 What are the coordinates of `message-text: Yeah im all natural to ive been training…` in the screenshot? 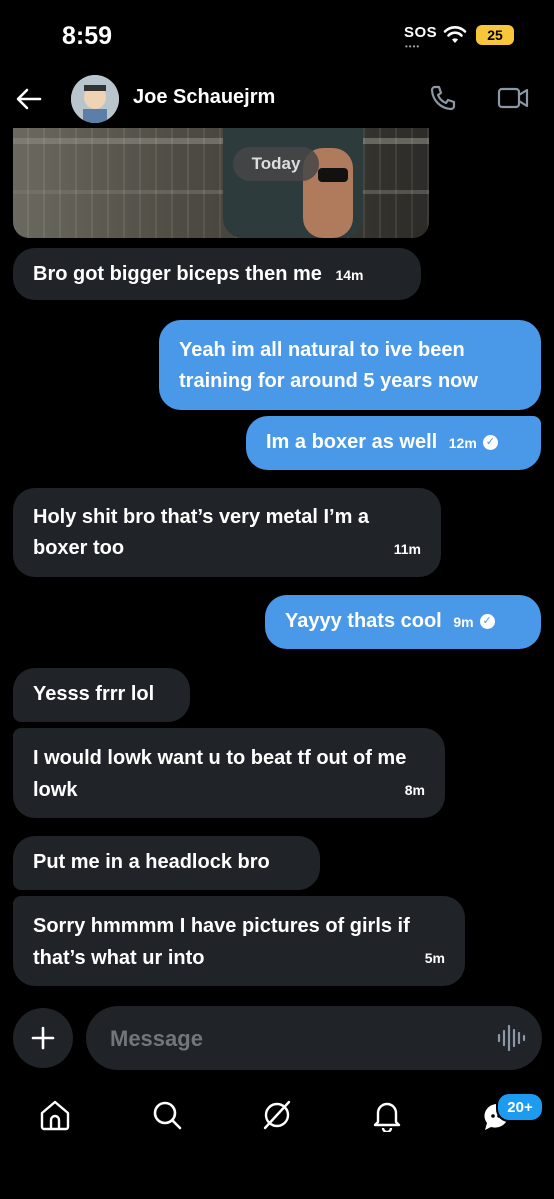 It's located at (328, 365).